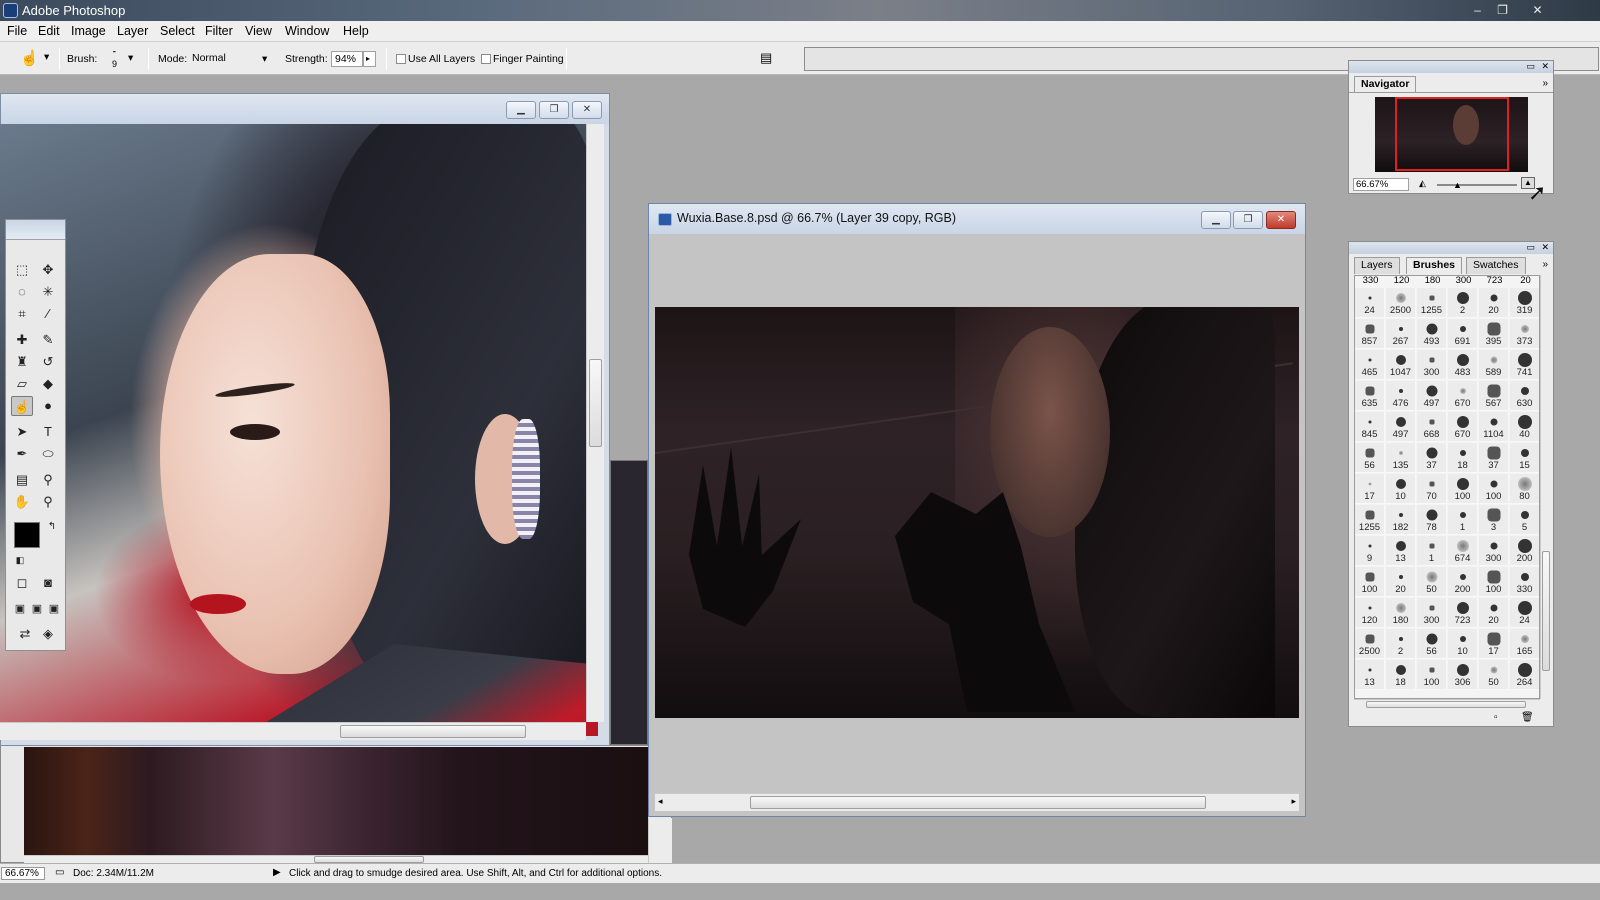 This screenshot has height=900, width=1600. I want to click on tab-navigator: Navigator, so click(1385, 84).